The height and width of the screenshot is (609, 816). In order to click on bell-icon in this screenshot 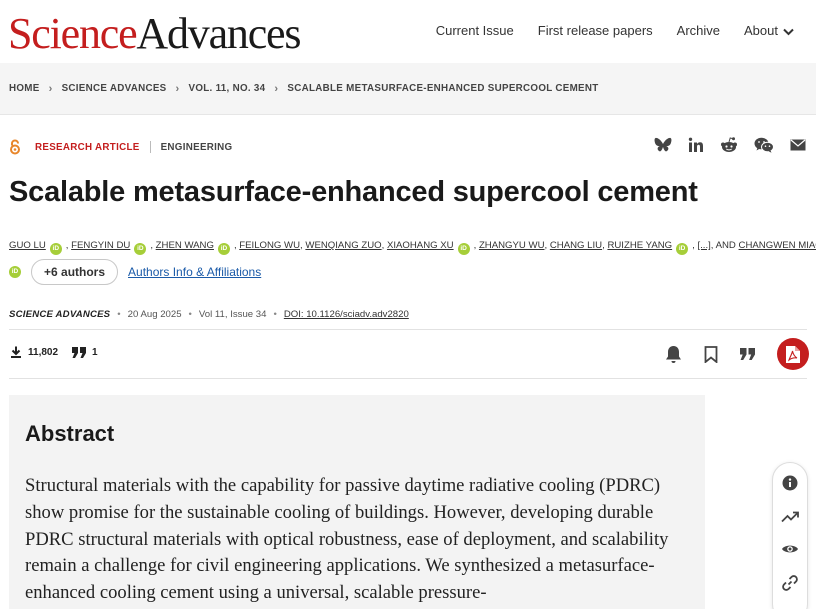, I will do `click(673, 354)`.